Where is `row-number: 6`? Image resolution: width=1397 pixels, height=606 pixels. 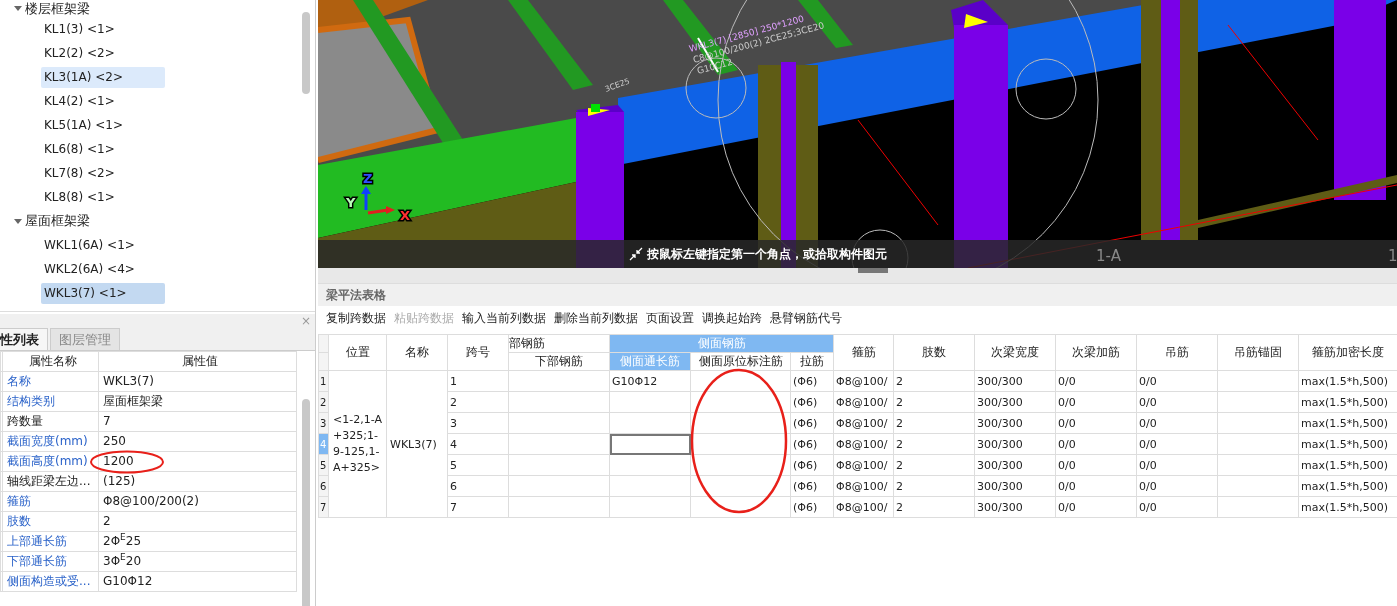 row-number: 6 is located at coordinates (323, 486).